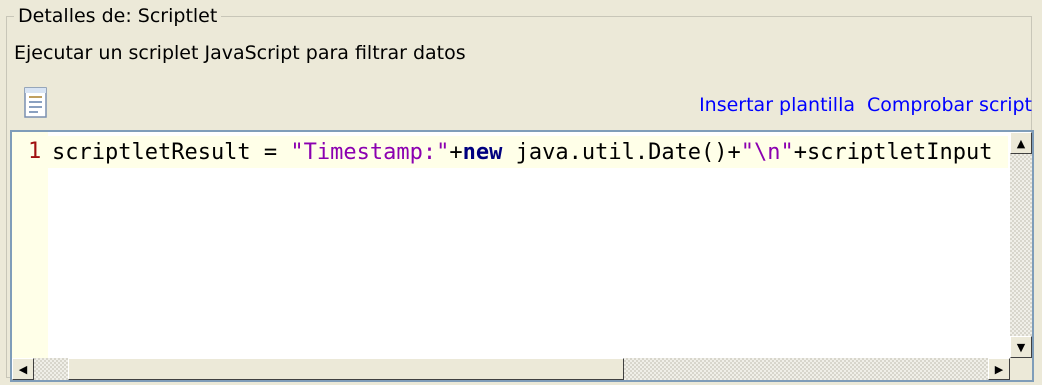 The width and height of the screenshot is (1042, 385). Describe the element at coordinates (482, 152) in the screenshot. I see `code-token-keyword: new` at that location.